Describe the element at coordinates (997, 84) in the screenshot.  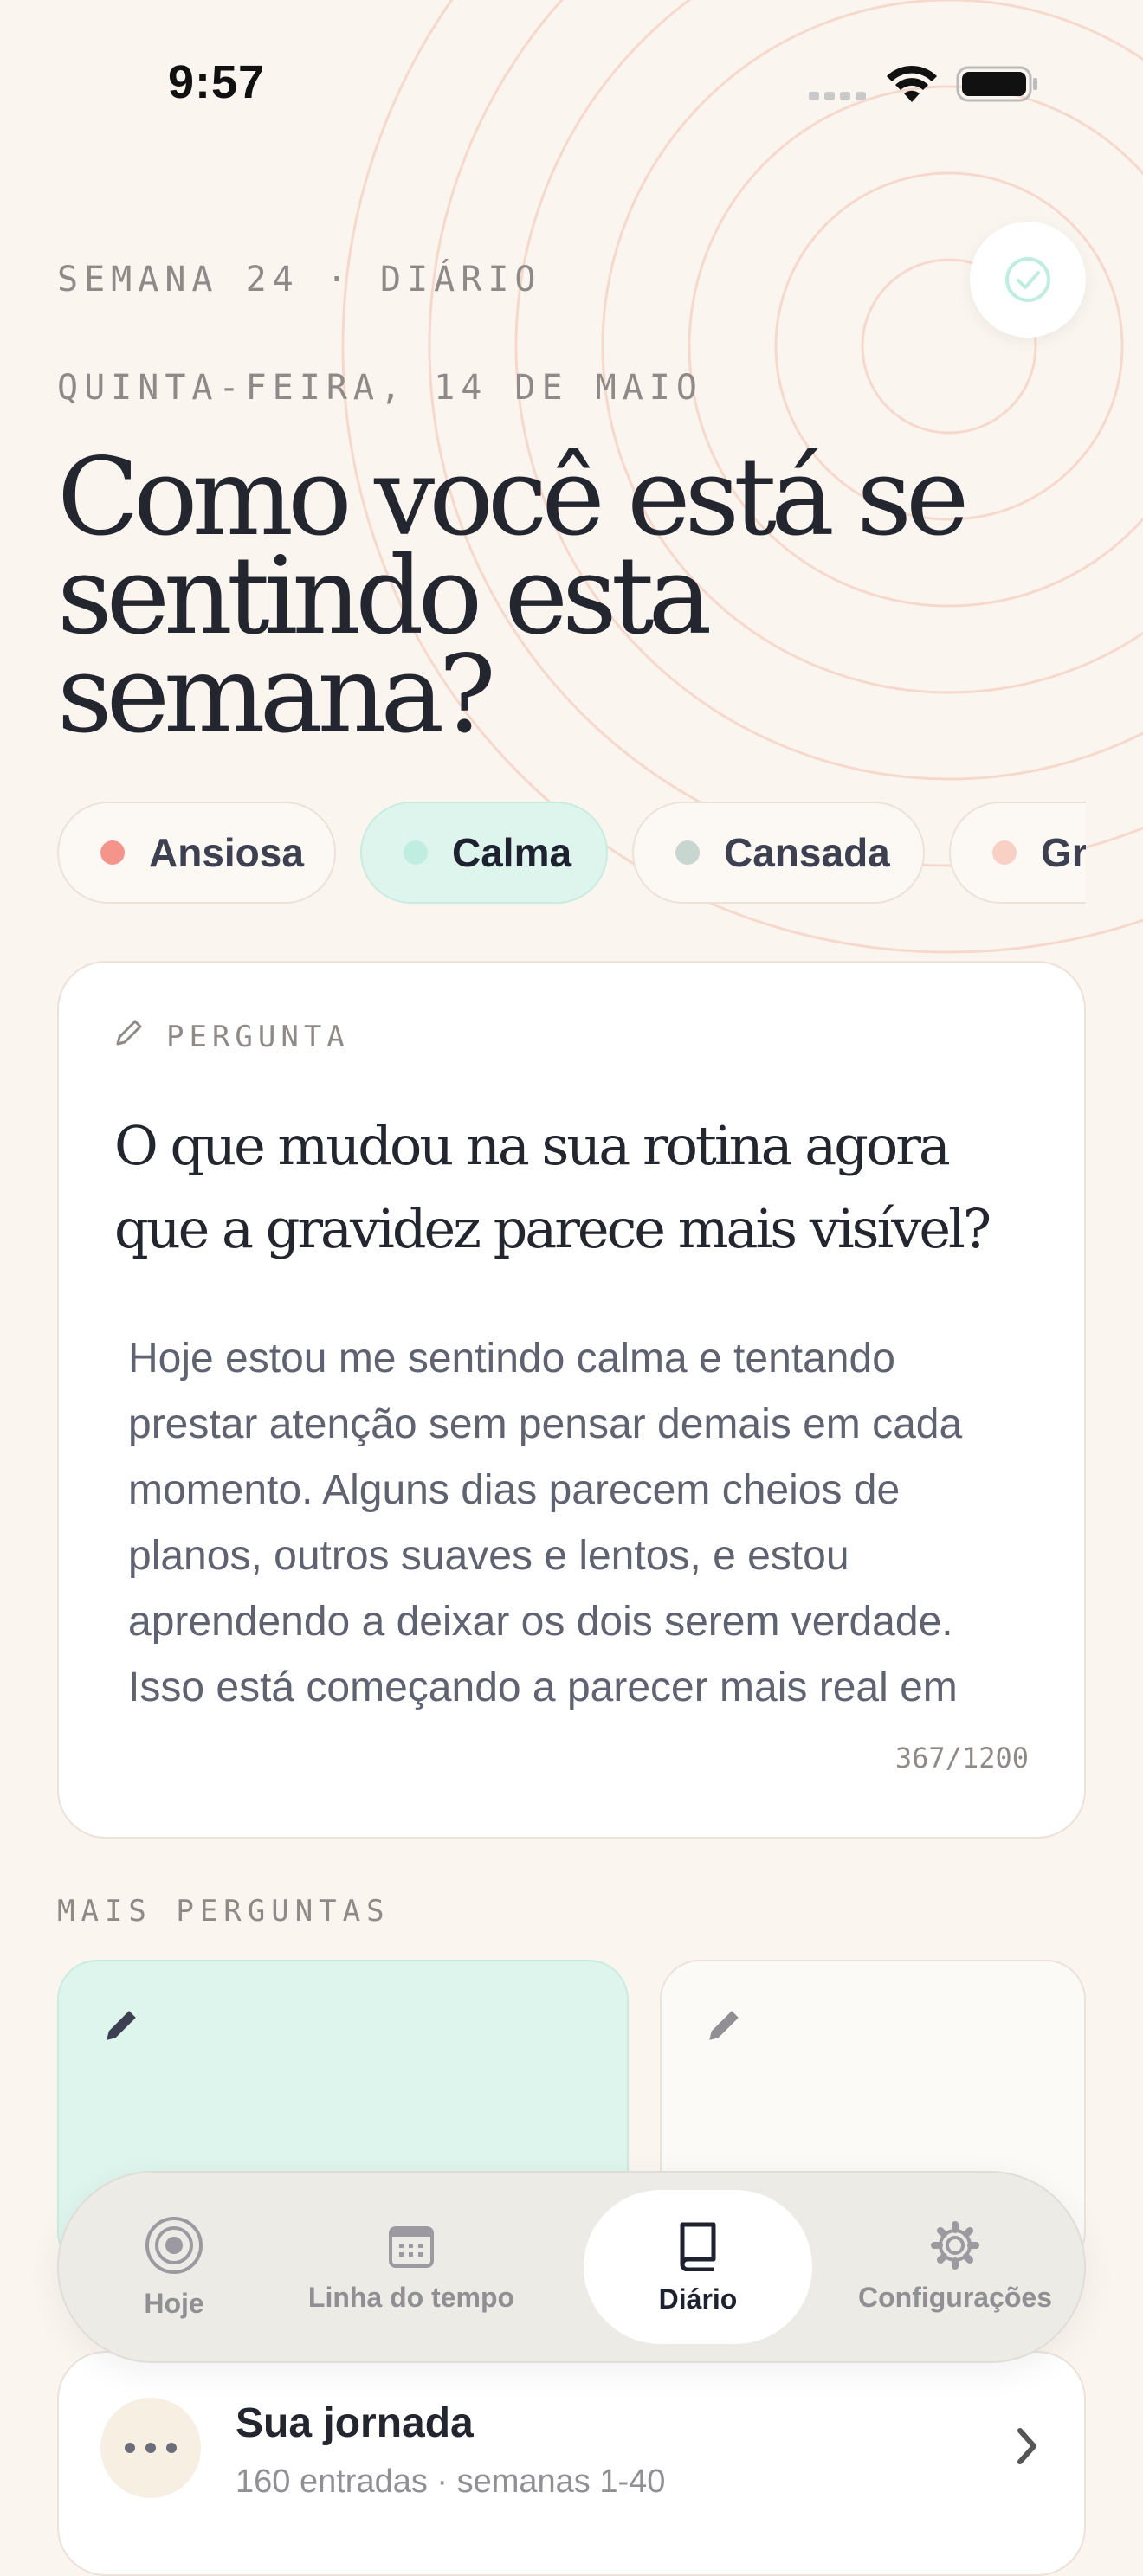
I see `battery-icon` at that location.